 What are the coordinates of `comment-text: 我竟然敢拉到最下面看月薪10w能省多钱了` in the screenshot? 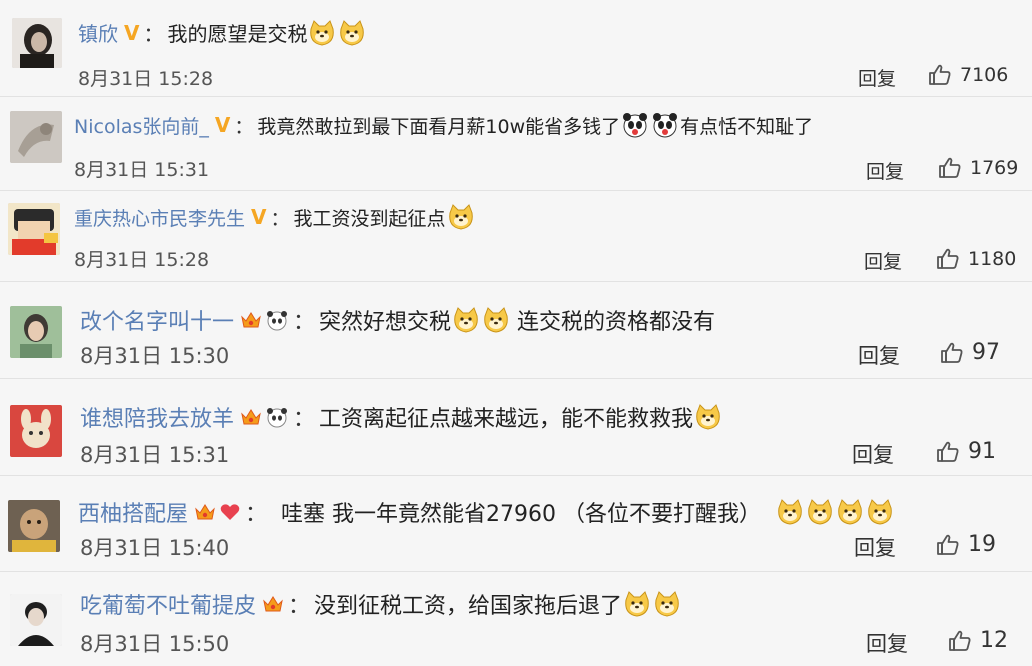 It's located at (439, 126).